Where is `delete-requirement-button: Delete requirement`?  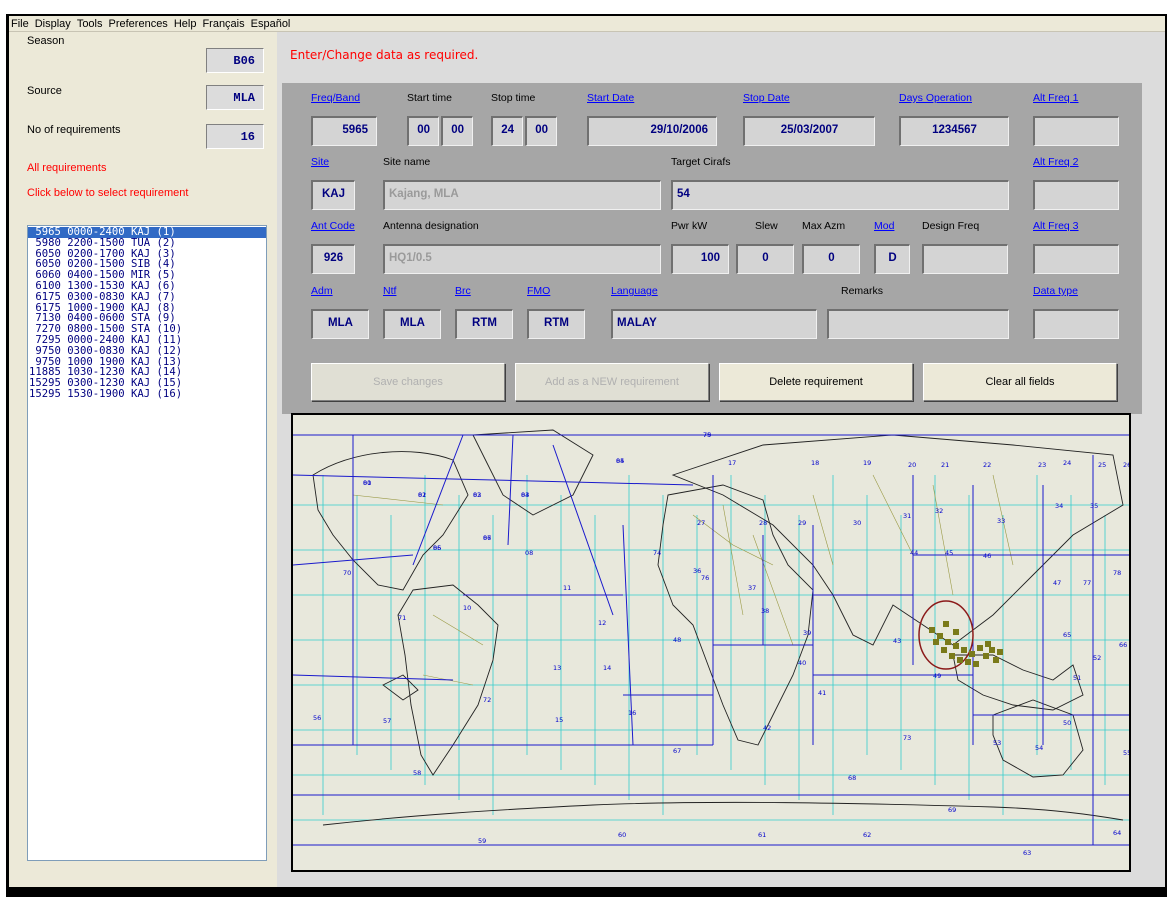 delete-requirement-button: Delete requirement is located at coordinates (816, 382).